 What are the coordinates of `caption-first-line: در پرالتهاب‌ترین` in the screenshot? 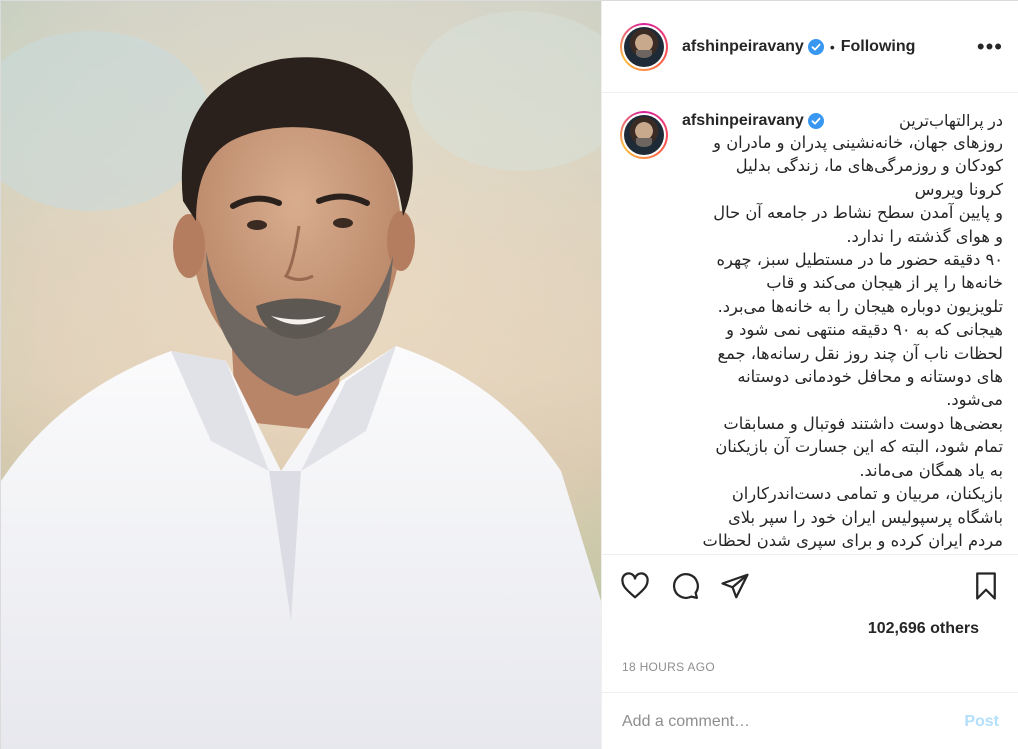 It's located at (951, 121).